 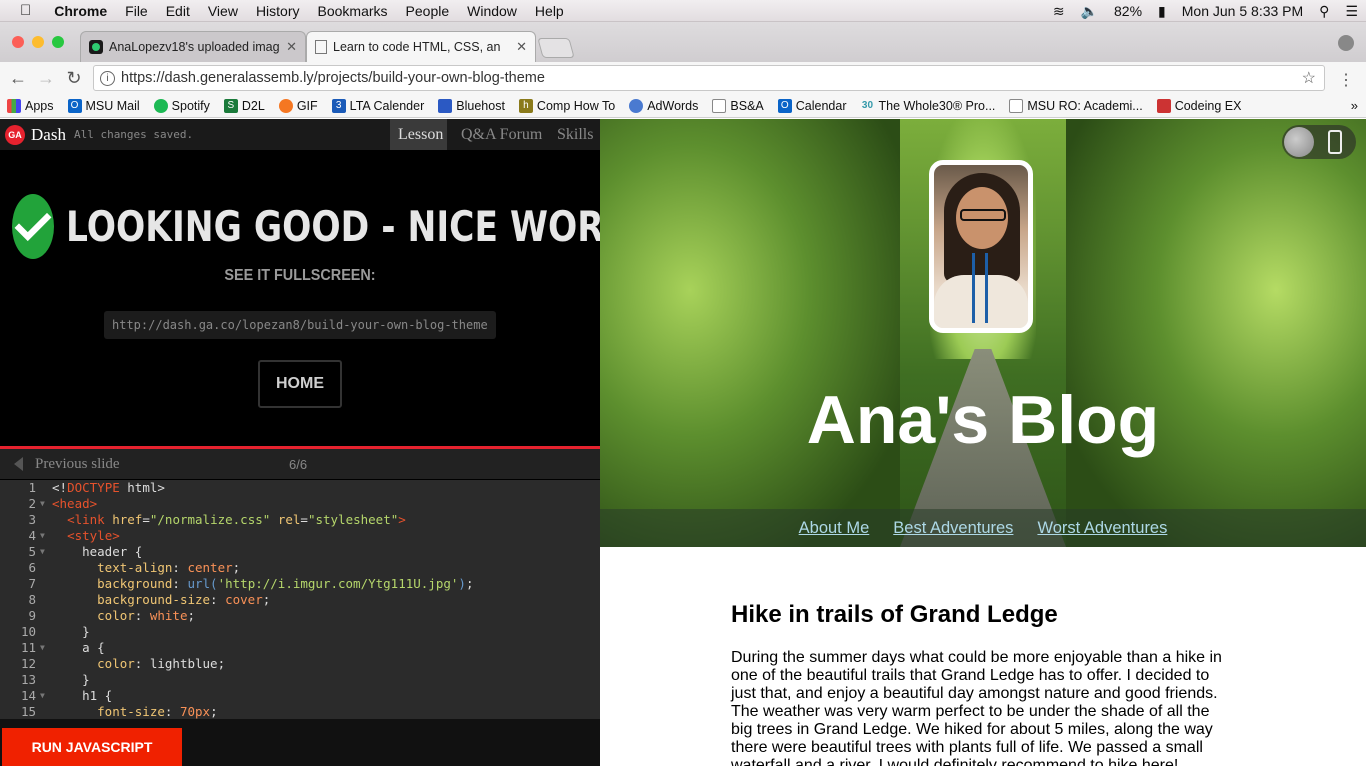 What do you see at coordinates (428, 11) in the screenshot?
I see `menu-people: People` at bounding box center [428, 11].